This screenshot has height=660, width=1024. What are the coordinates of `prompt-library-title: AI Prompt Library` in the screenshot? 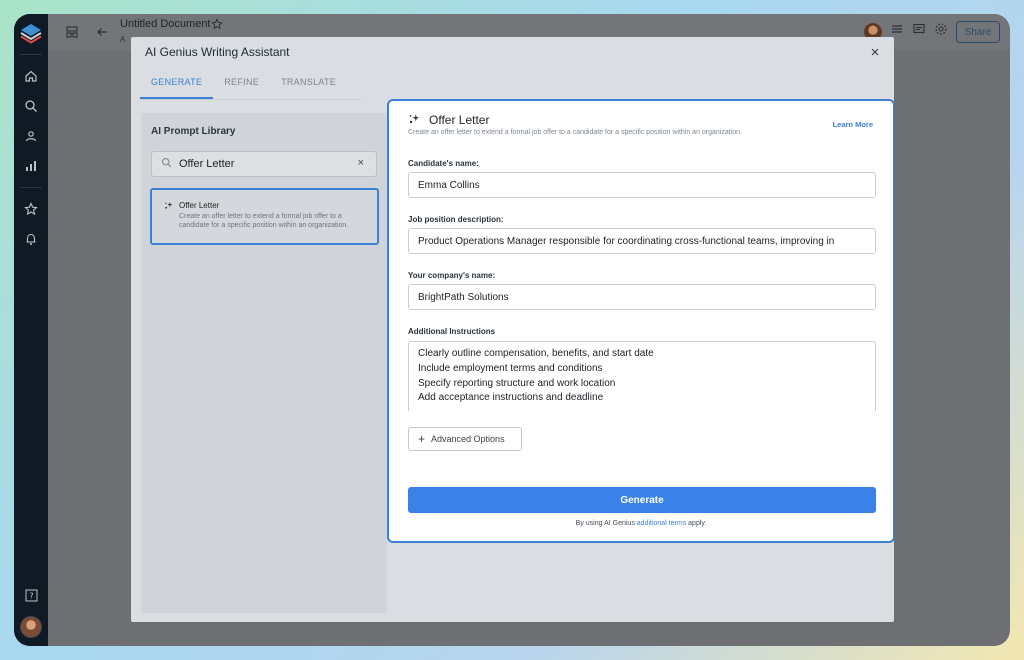 It's located at (193, 131).